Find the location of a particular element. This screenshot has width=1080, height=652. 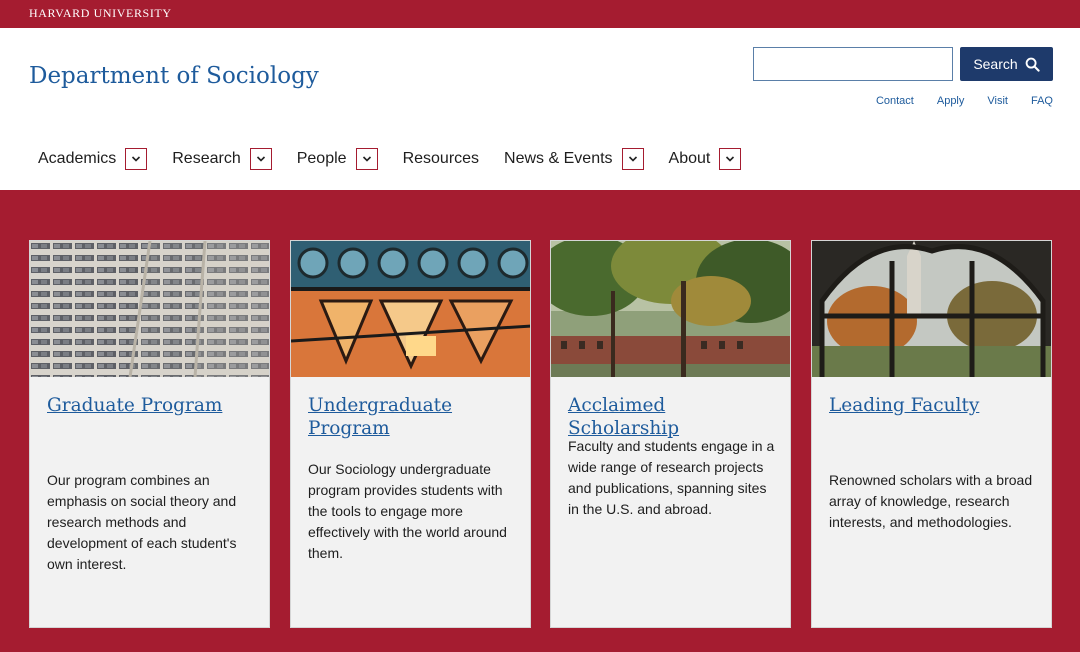

nav-item-people: People is located at coordinates (337, 159).